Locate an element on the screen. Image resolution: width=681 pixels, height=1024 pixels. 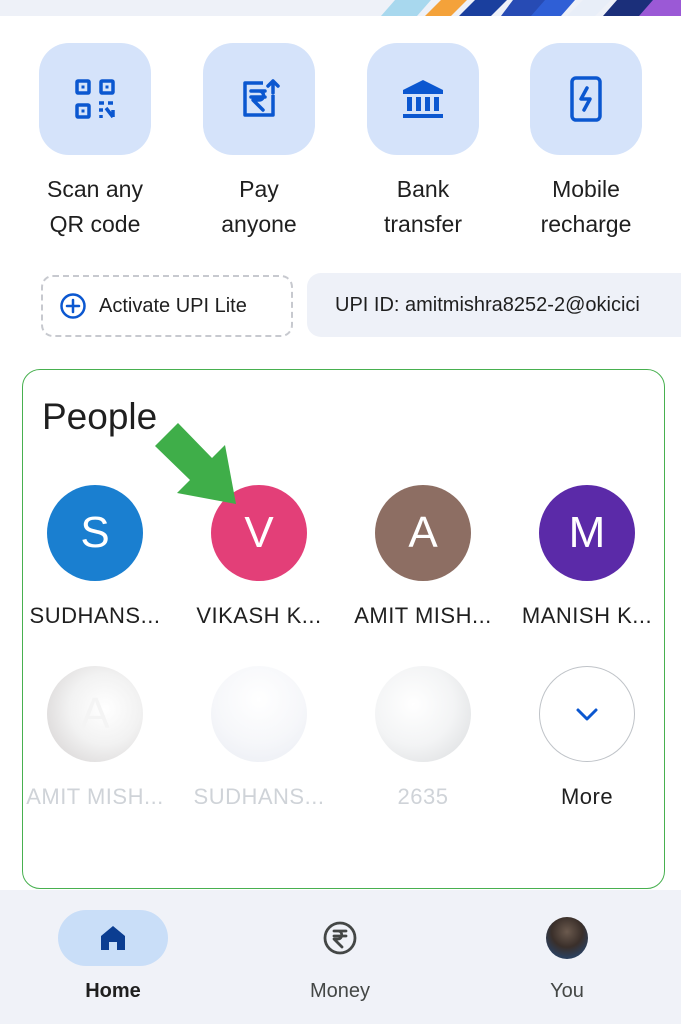
profile-avatar is located at coordinates (567, 938).